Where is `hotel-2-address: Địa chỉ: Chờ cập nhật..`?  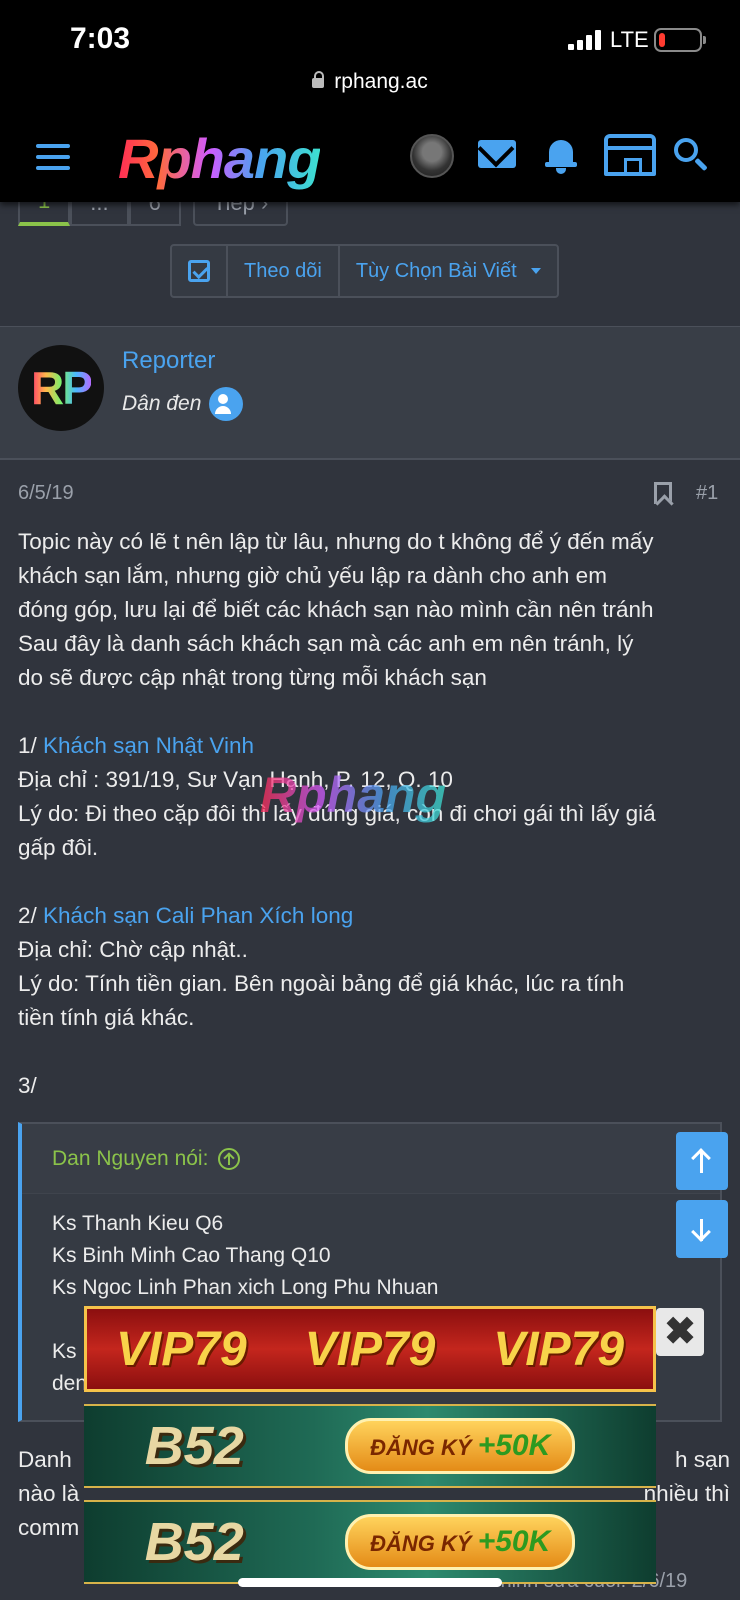
hotel-2-address: Địa chỉ: Chờ cập nhật.. is located at coordinates (133, 949).